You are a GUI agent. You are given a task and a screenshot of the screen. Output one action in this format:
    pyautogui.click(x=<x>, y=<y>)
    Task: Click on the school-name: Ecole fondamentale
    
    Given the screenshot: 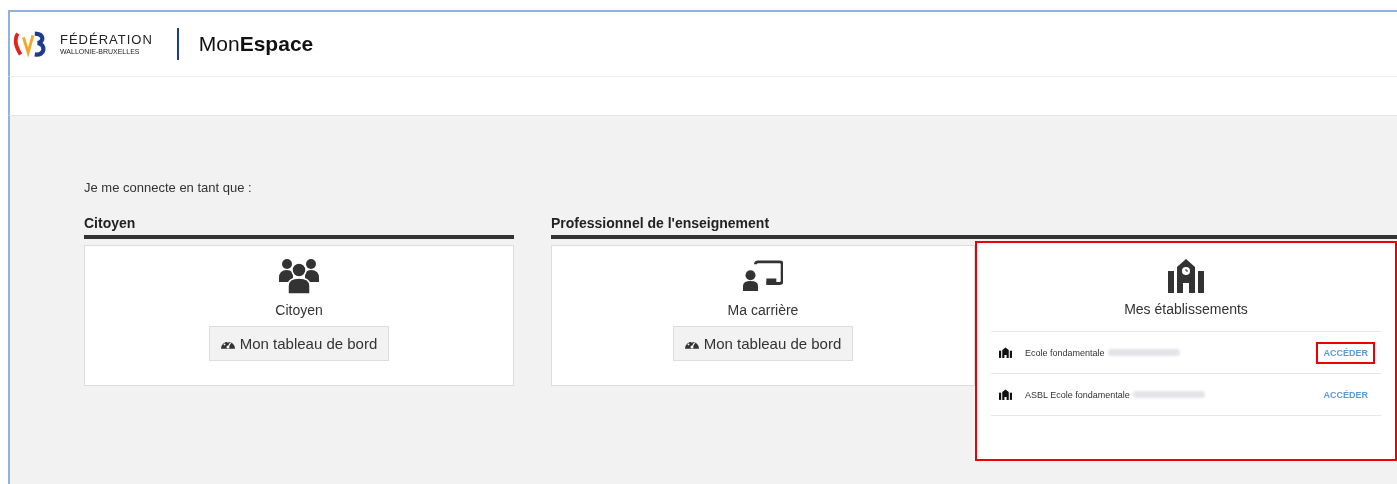 What is the action you would take?
    pyautogui.click(x=1065, y=352)
    